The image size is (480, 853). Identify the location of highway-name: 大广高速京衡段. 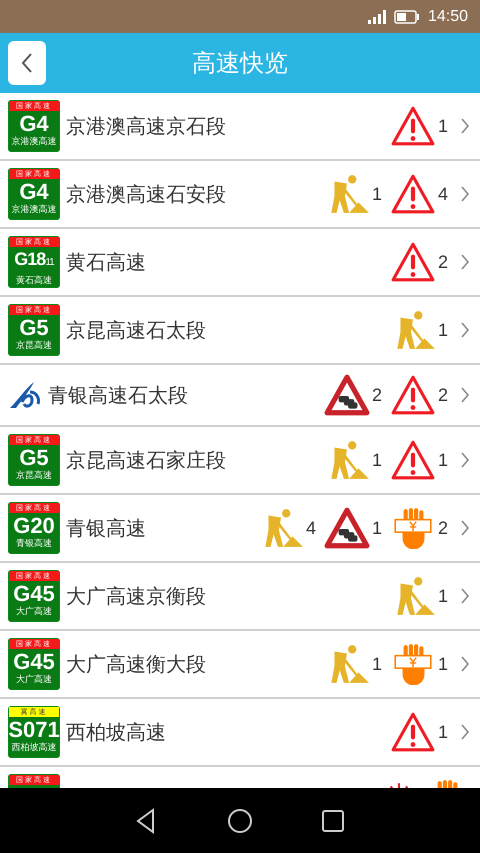
(136, 596).